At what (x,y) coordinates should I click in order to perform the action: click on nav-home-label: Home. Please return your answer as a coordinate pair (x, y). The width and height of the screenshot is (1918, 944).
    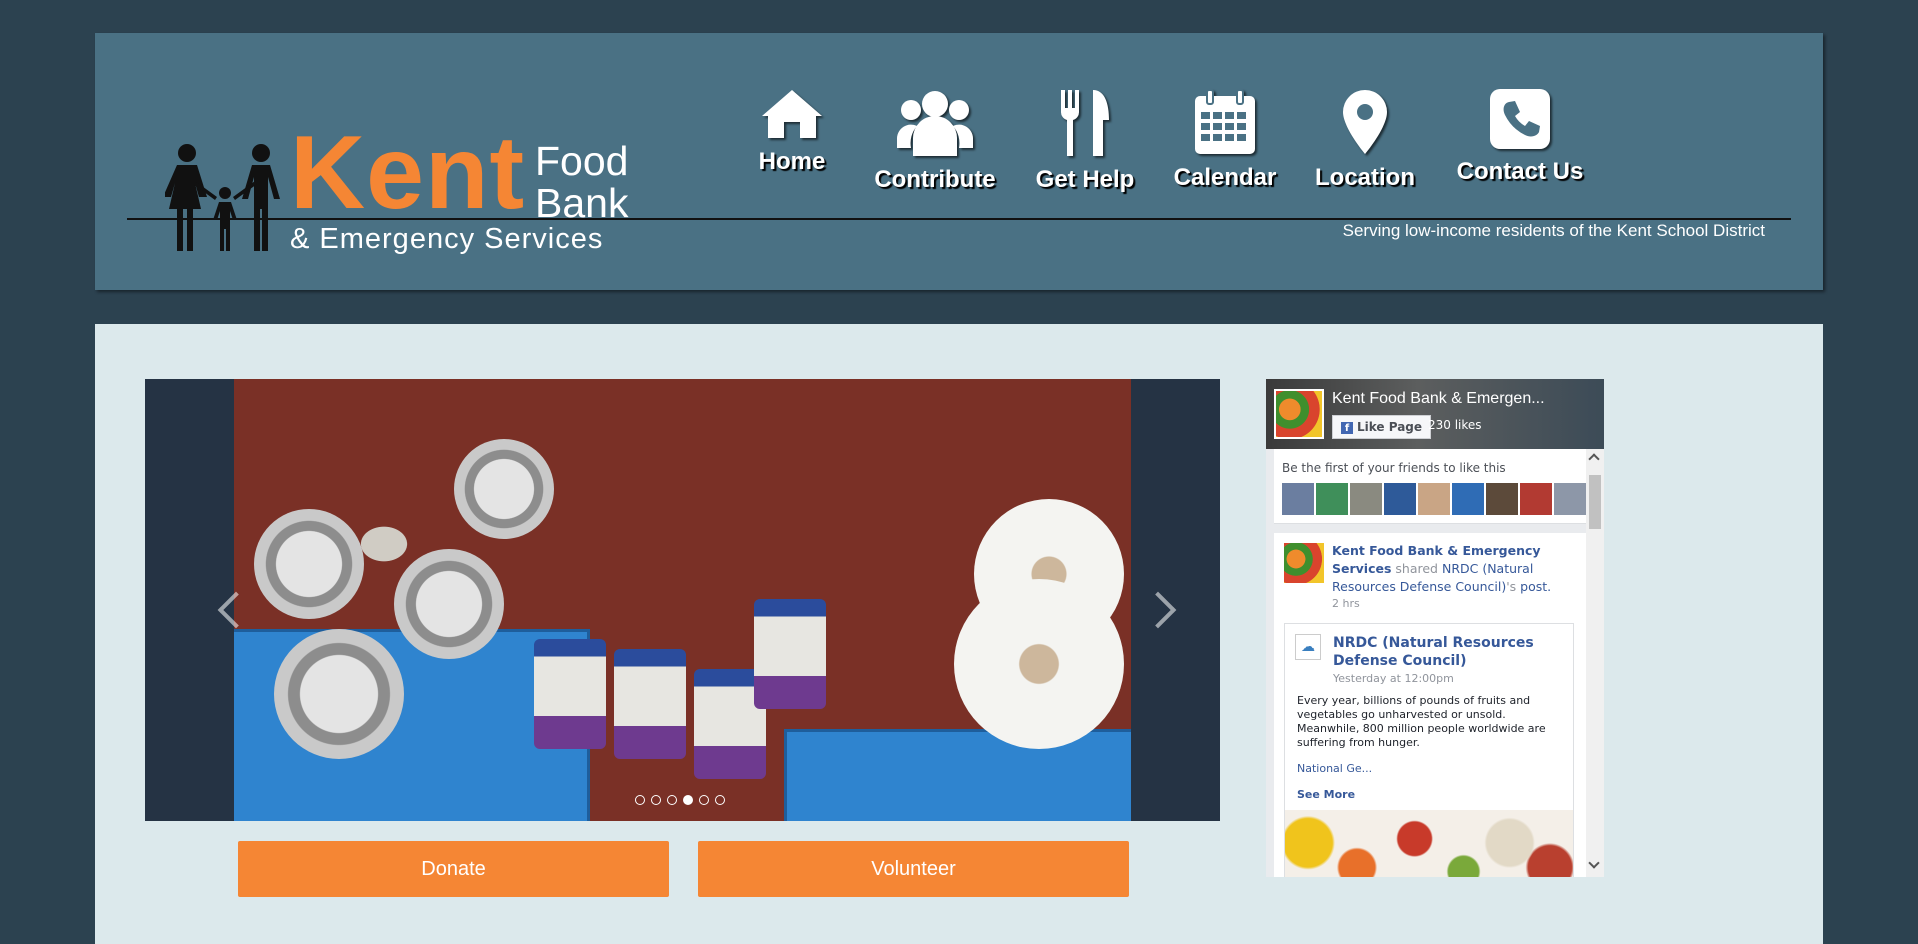
    Looking at the image, I should click on (792, 161).